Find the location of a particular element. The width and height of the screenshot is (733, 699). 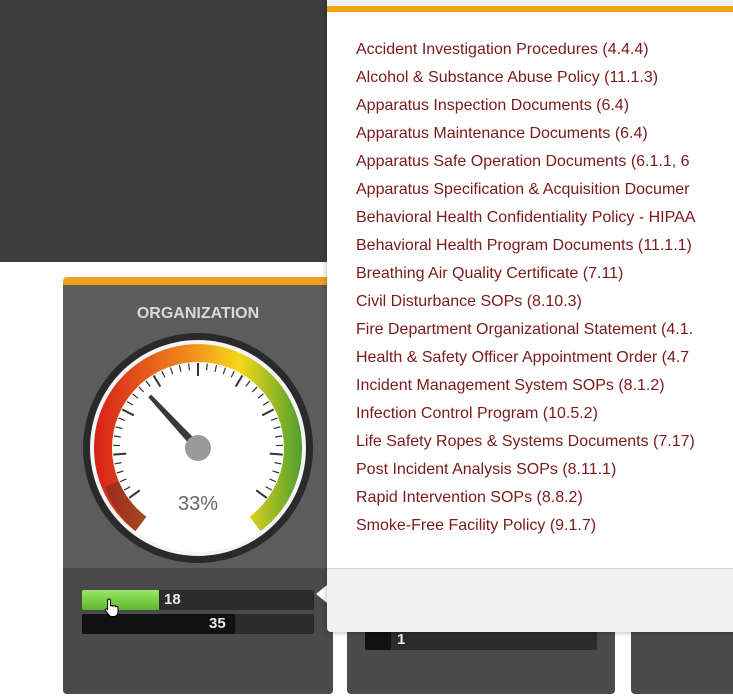

gauge-percent-label: 33% is located at coordinates (198, 504).